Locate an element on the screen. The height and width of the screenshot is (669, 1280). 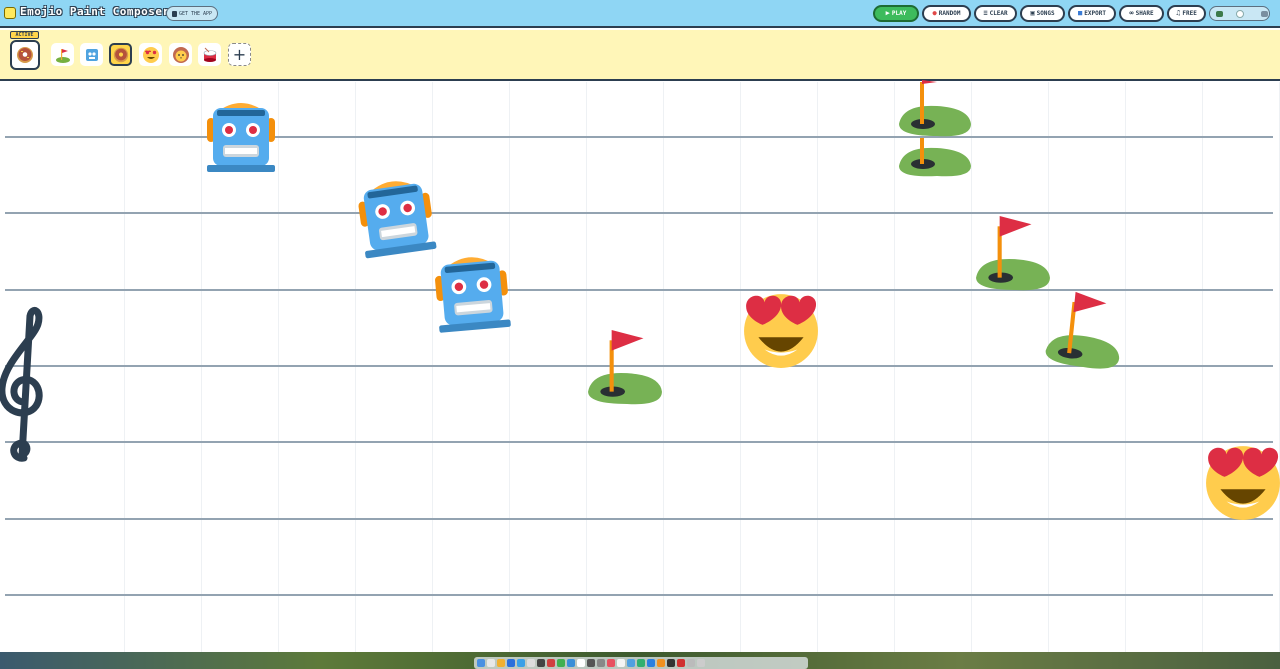
launchpad-icon is located at coordinates (491, 663).